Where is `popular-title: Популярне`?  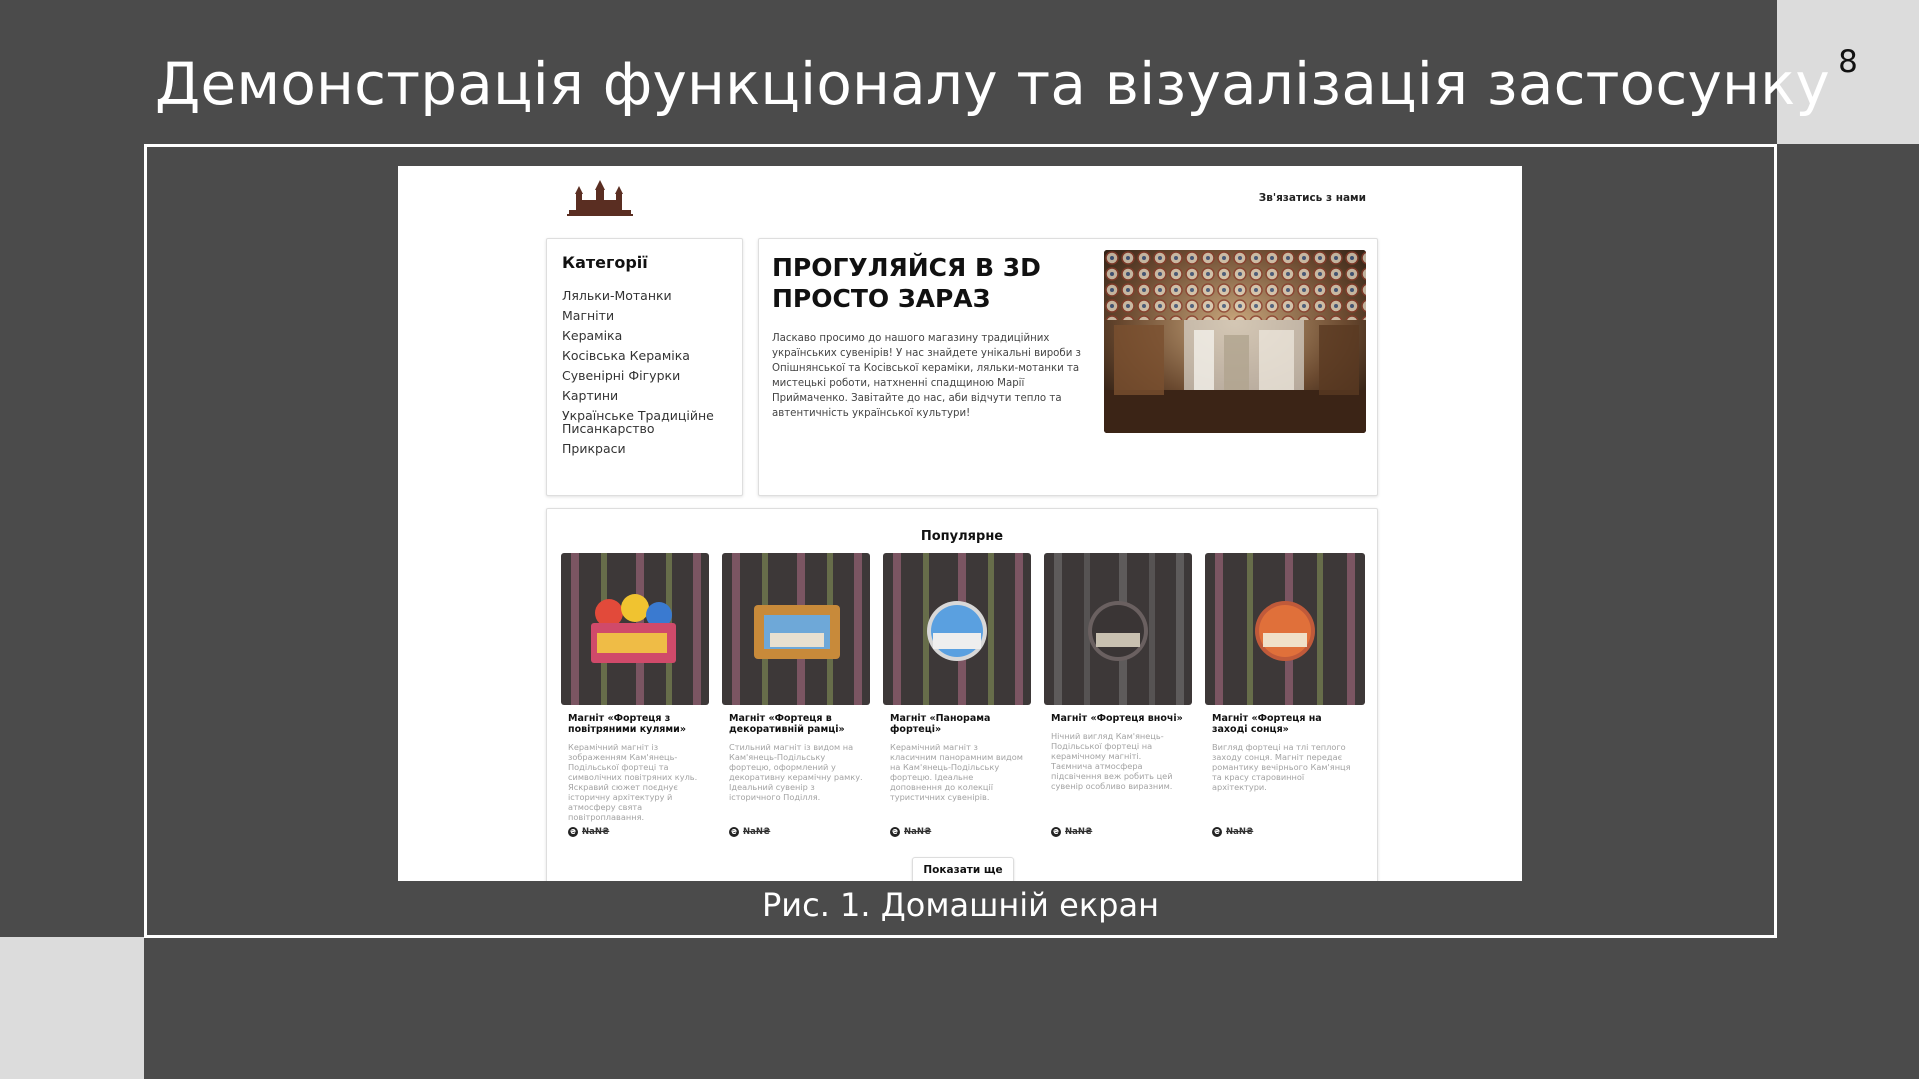
popular-title: Популярне is located at coordinates (962, 536).